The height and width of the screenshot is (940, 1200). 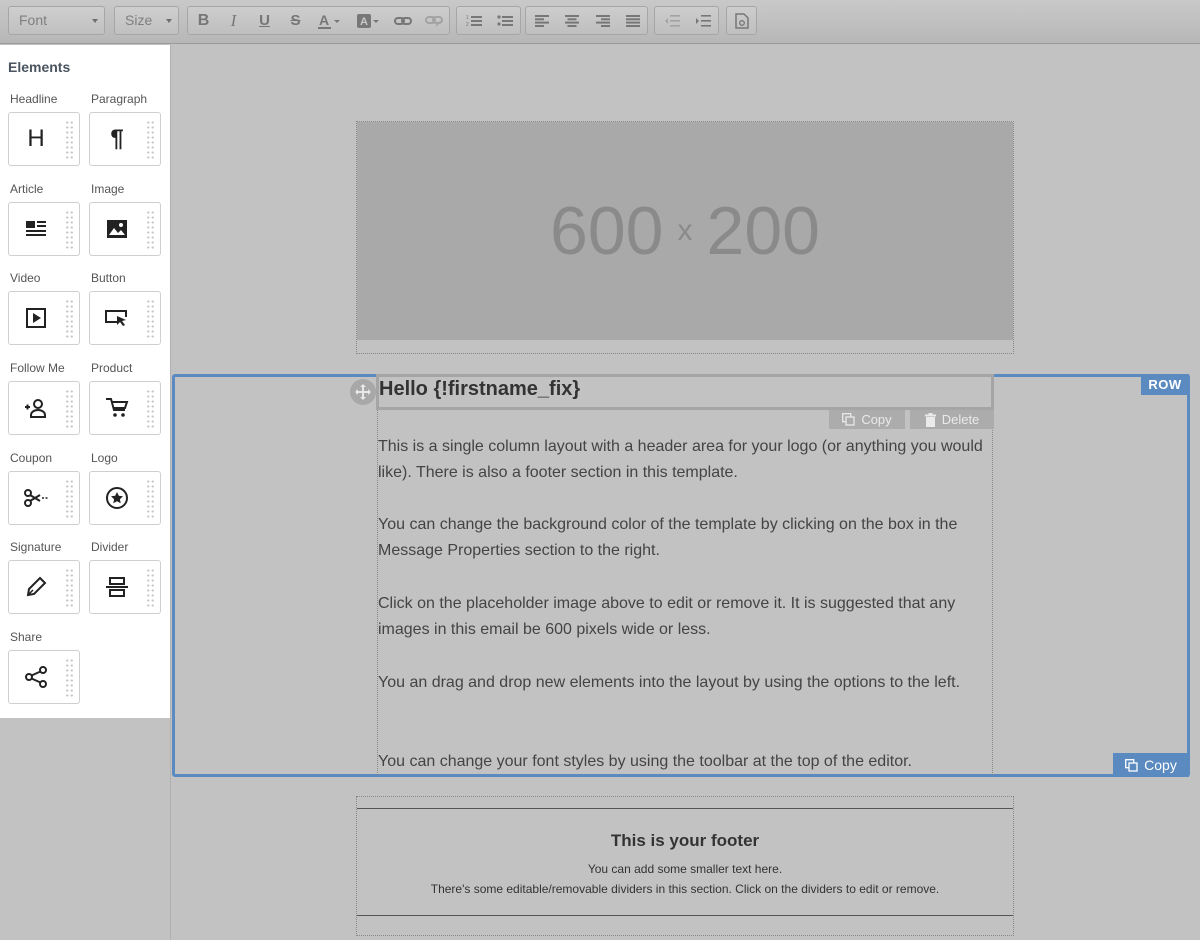 What do you see at coordinates (139, 20) in the screenshot?
I see `size-select-label: Size` at bounding box center [139, 20].